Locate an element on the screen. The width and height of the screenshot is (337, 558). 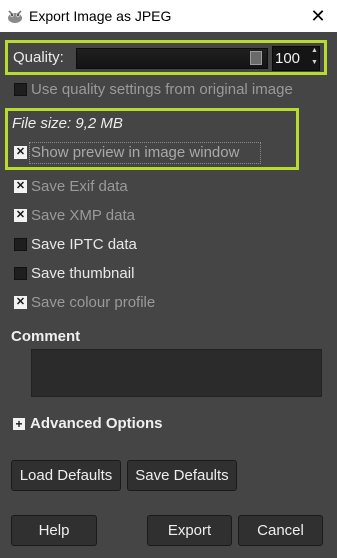
show-preview-checkbox: ✕ is located at coordinates (20, 152).